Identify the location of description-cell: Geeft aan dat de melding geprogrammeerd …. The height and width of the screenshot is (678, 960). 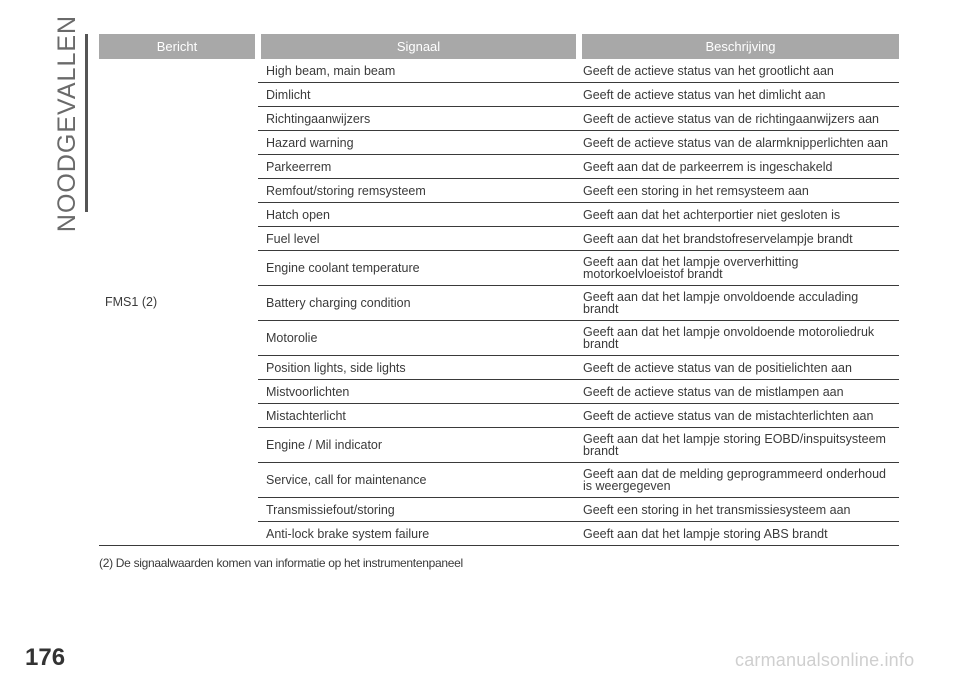
(739, 480).